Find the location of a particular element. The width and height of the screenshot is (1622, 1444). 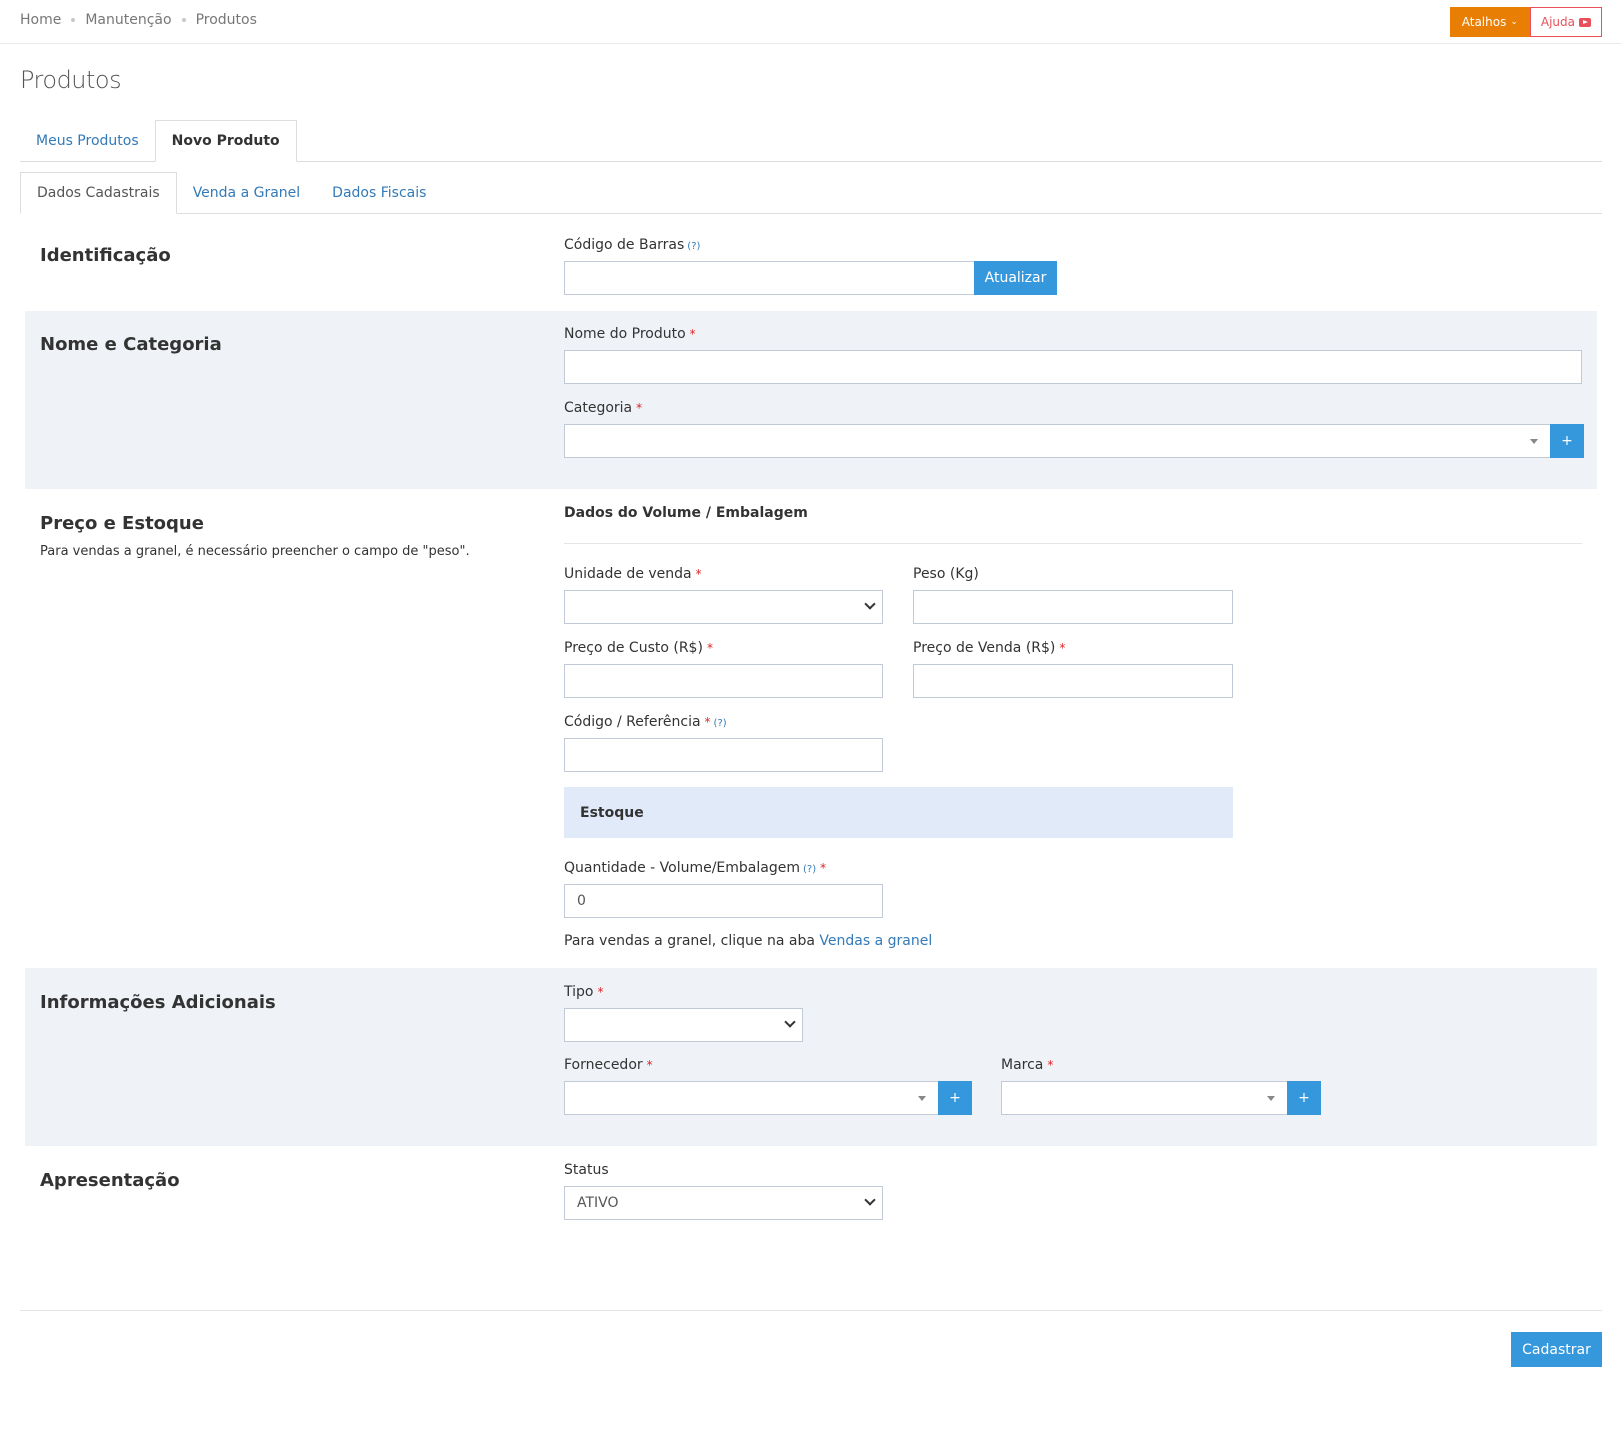

ajuda-label: Ajuda is located at coordinates (1557, 22).